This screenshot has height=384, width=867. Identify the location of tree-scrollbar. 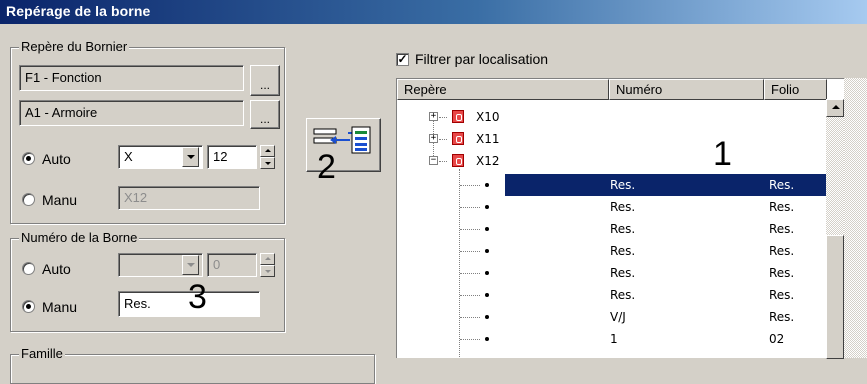
(835, 229).